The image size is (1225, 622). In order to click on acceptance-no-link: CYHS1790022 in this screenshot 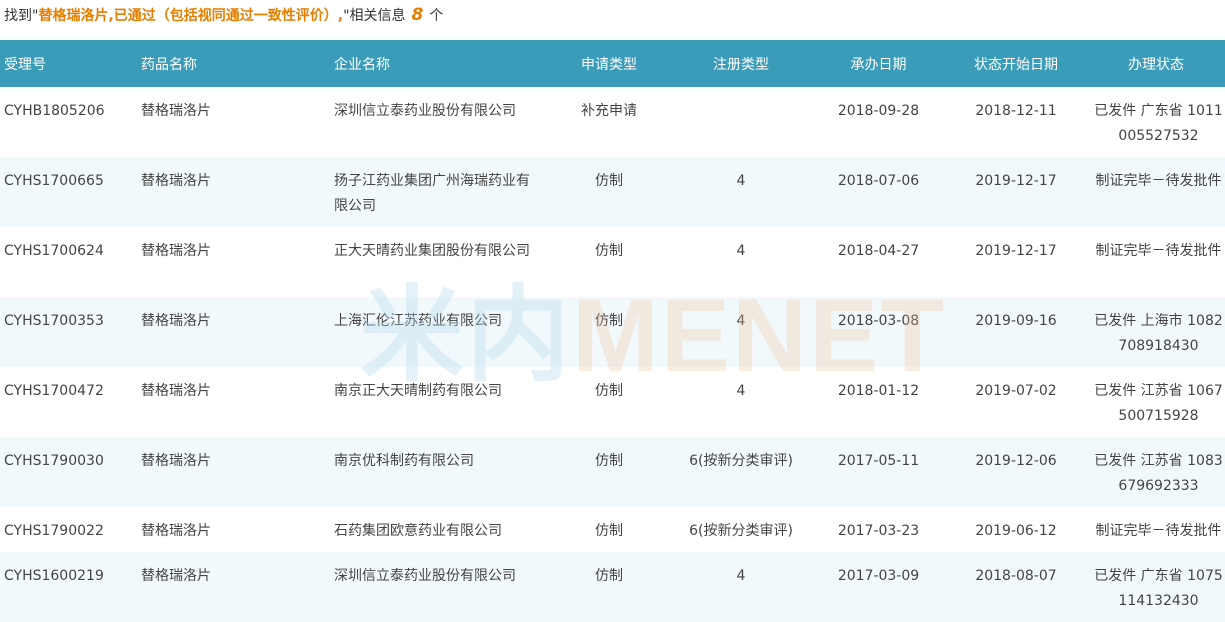, I will do `click(68, 529)`.